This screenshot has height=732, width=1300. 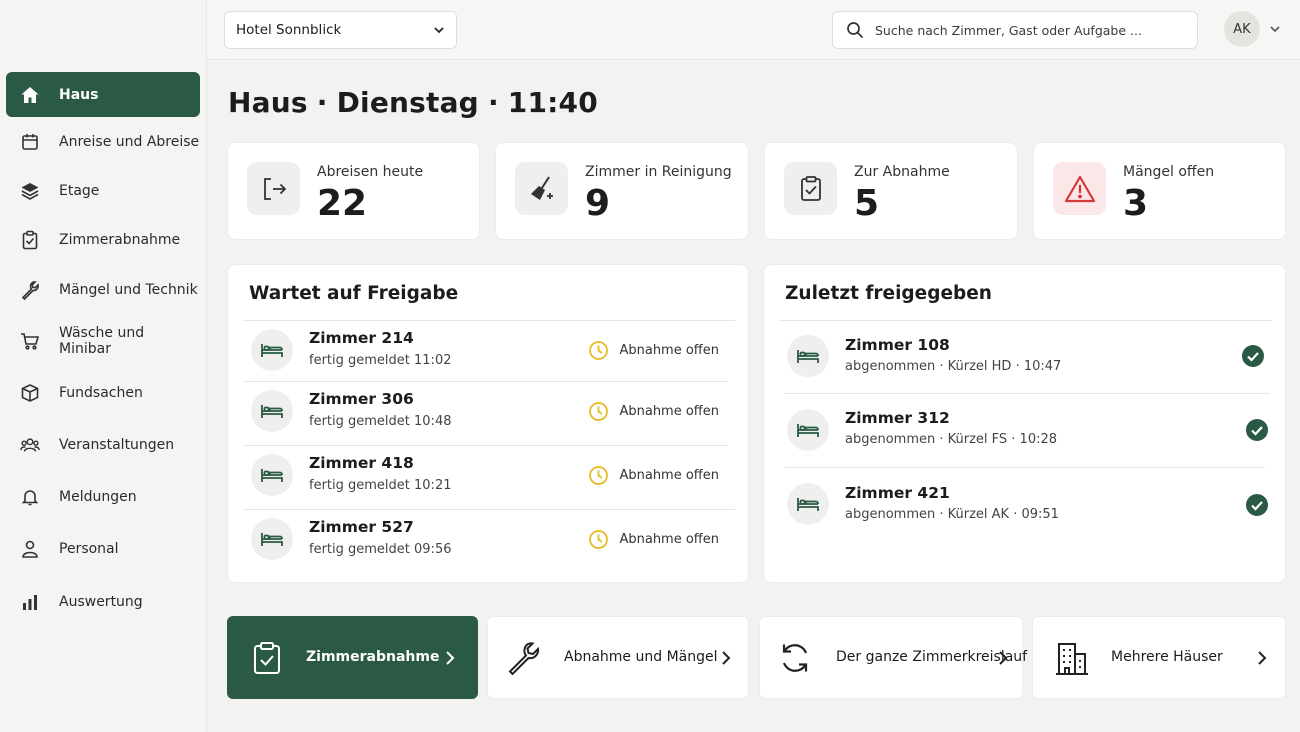 What do you see at coordinates (79, 94) in the screenshot?
I see `sidebar-item-label: Haus` at bounding box center [79, 94].